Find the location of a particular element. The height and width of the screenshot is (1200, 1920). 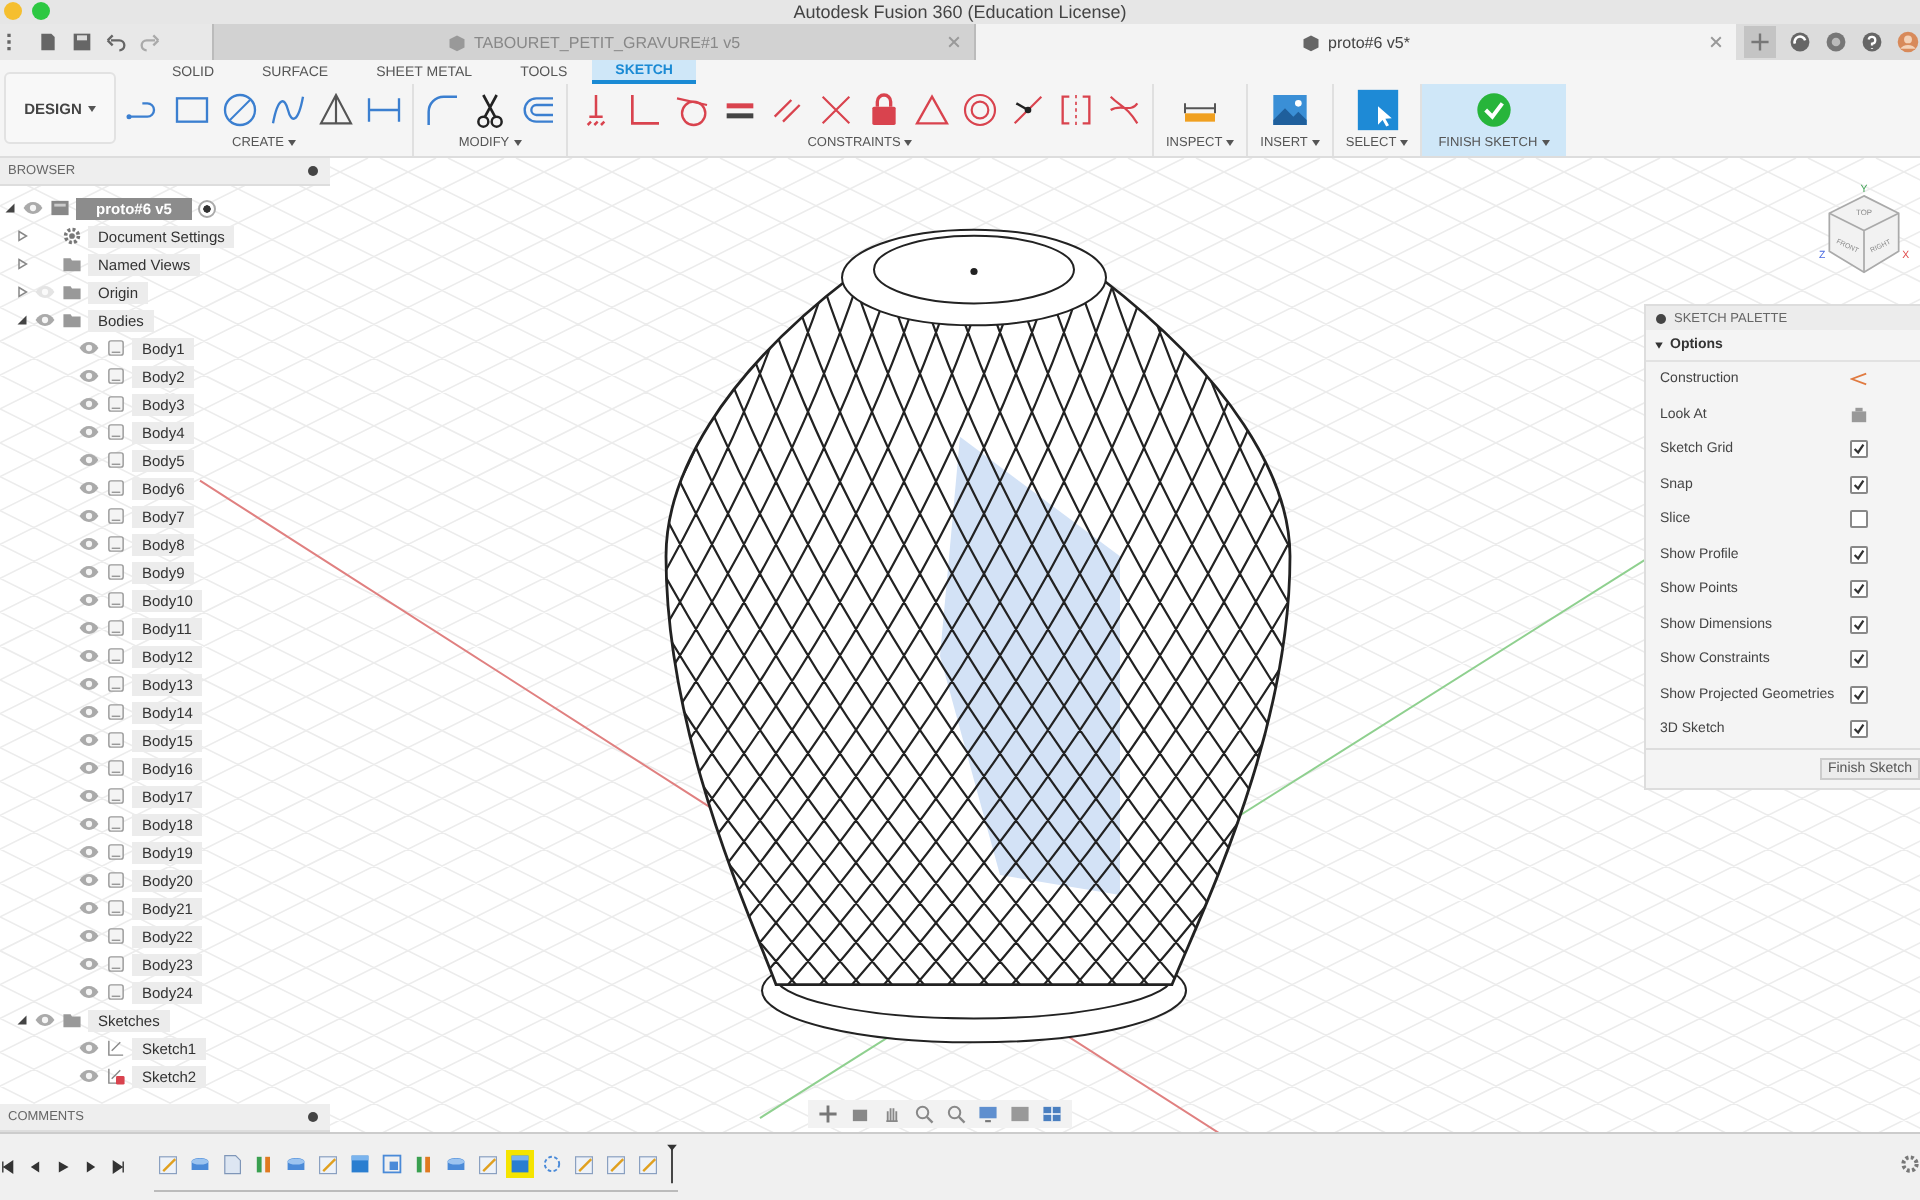

step-forward-icon is located at coordinates (91, 1167).